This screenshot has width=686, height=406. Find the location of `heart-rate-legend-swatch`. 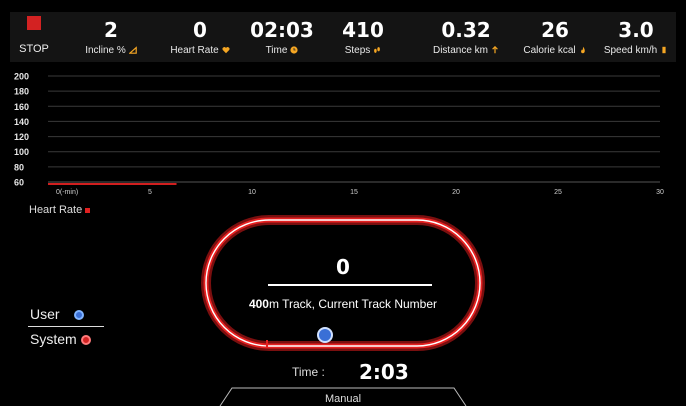

heart-rate-legend-swatch is located at coordinates (88, 210).